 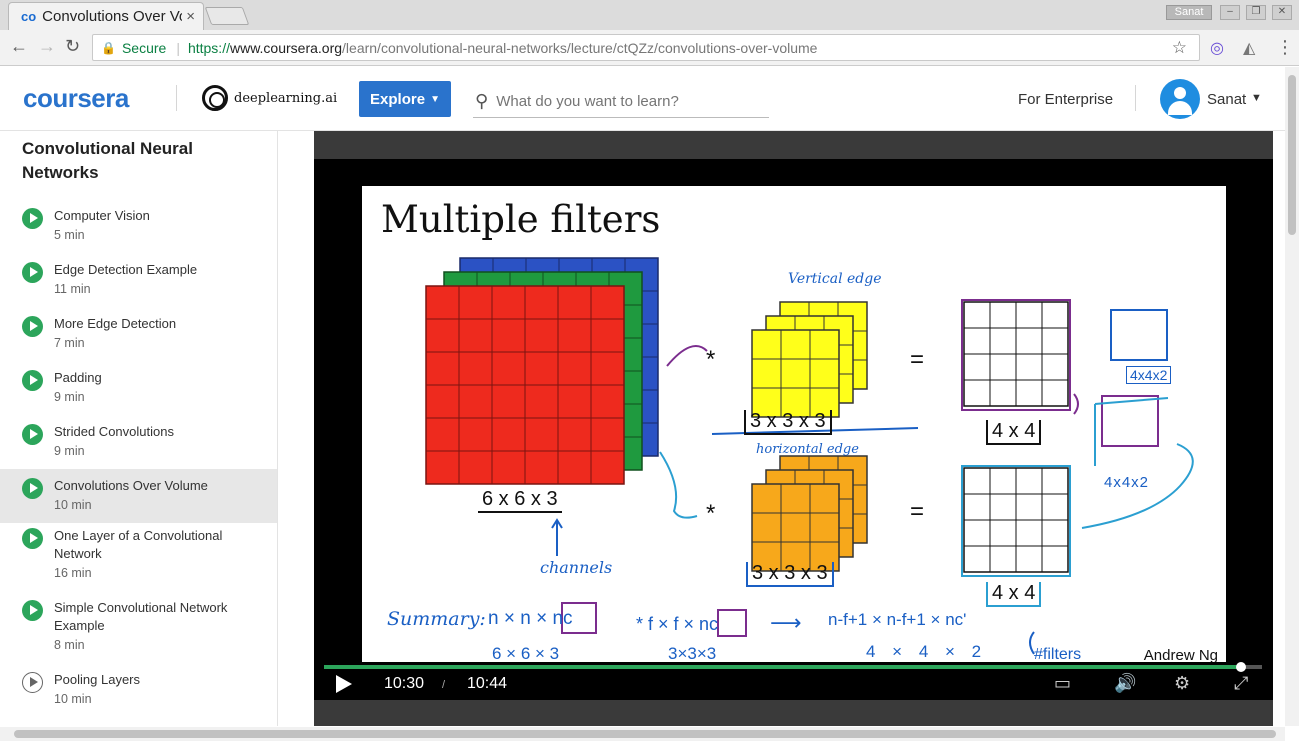 I want to click on lesson-duration: 7 min, so click(x=69, y=343).